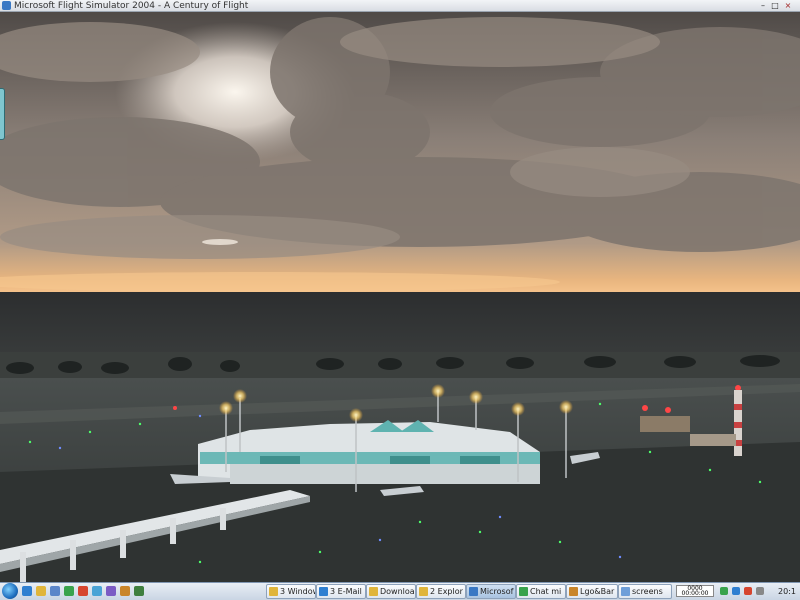 The image size is (800, 600). I want to click on tray-box-line2: 00:00:00, so click(695, 593).